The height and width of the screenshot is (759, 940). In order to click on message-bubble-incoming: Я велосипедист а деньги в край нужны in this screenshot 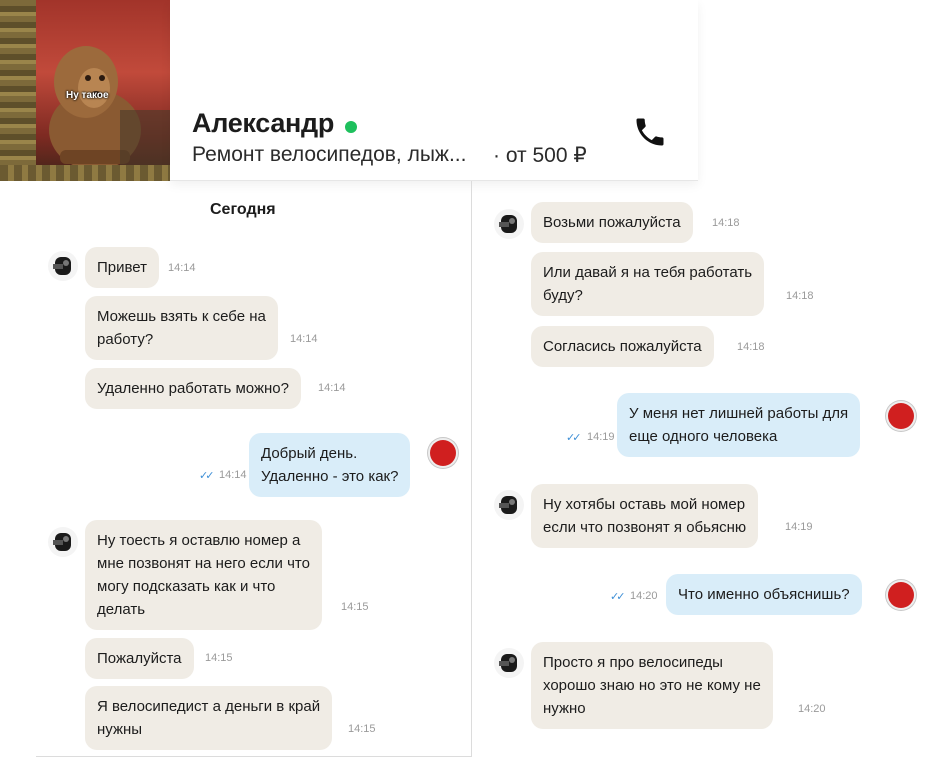, I will do `click(209, 718)`.